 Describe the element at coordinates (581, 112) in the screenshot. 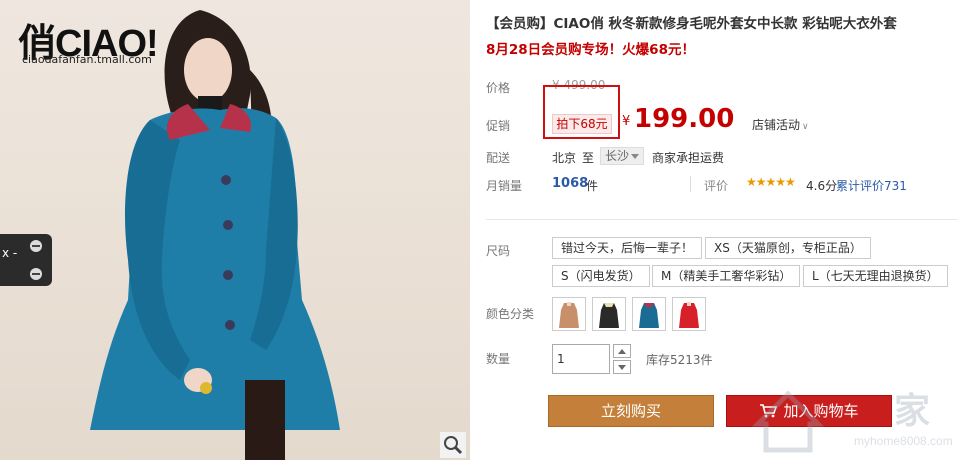

I see `promo-highlight-box` at that location.